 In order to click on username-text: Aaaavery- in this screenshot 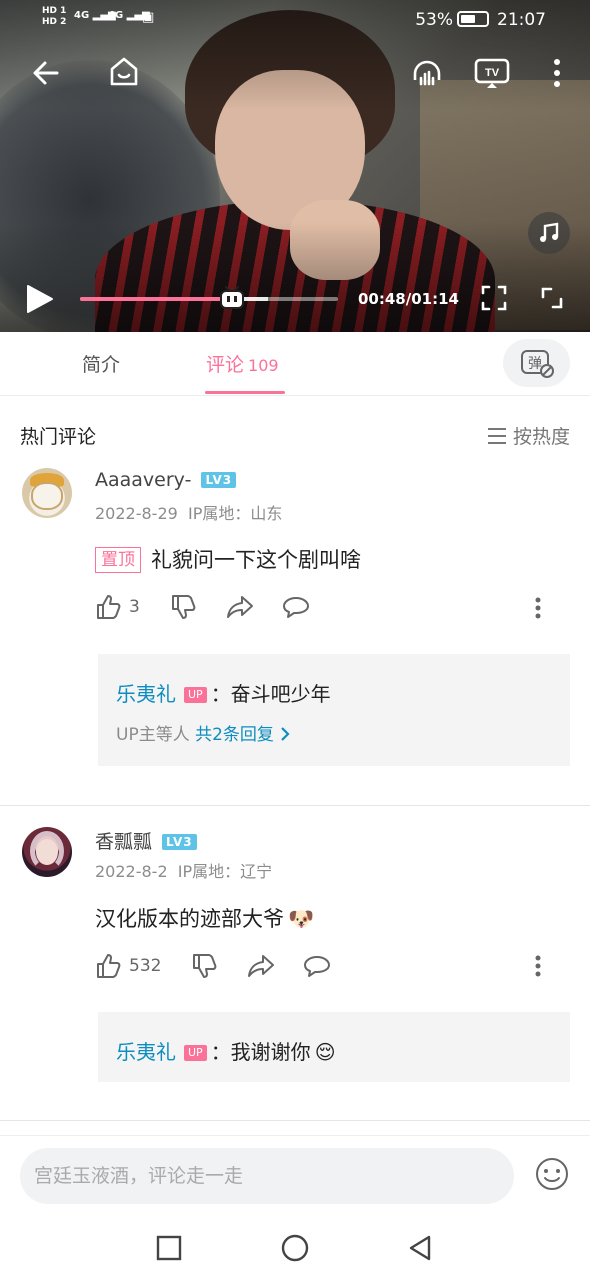, I will do `click(143, 480)`.